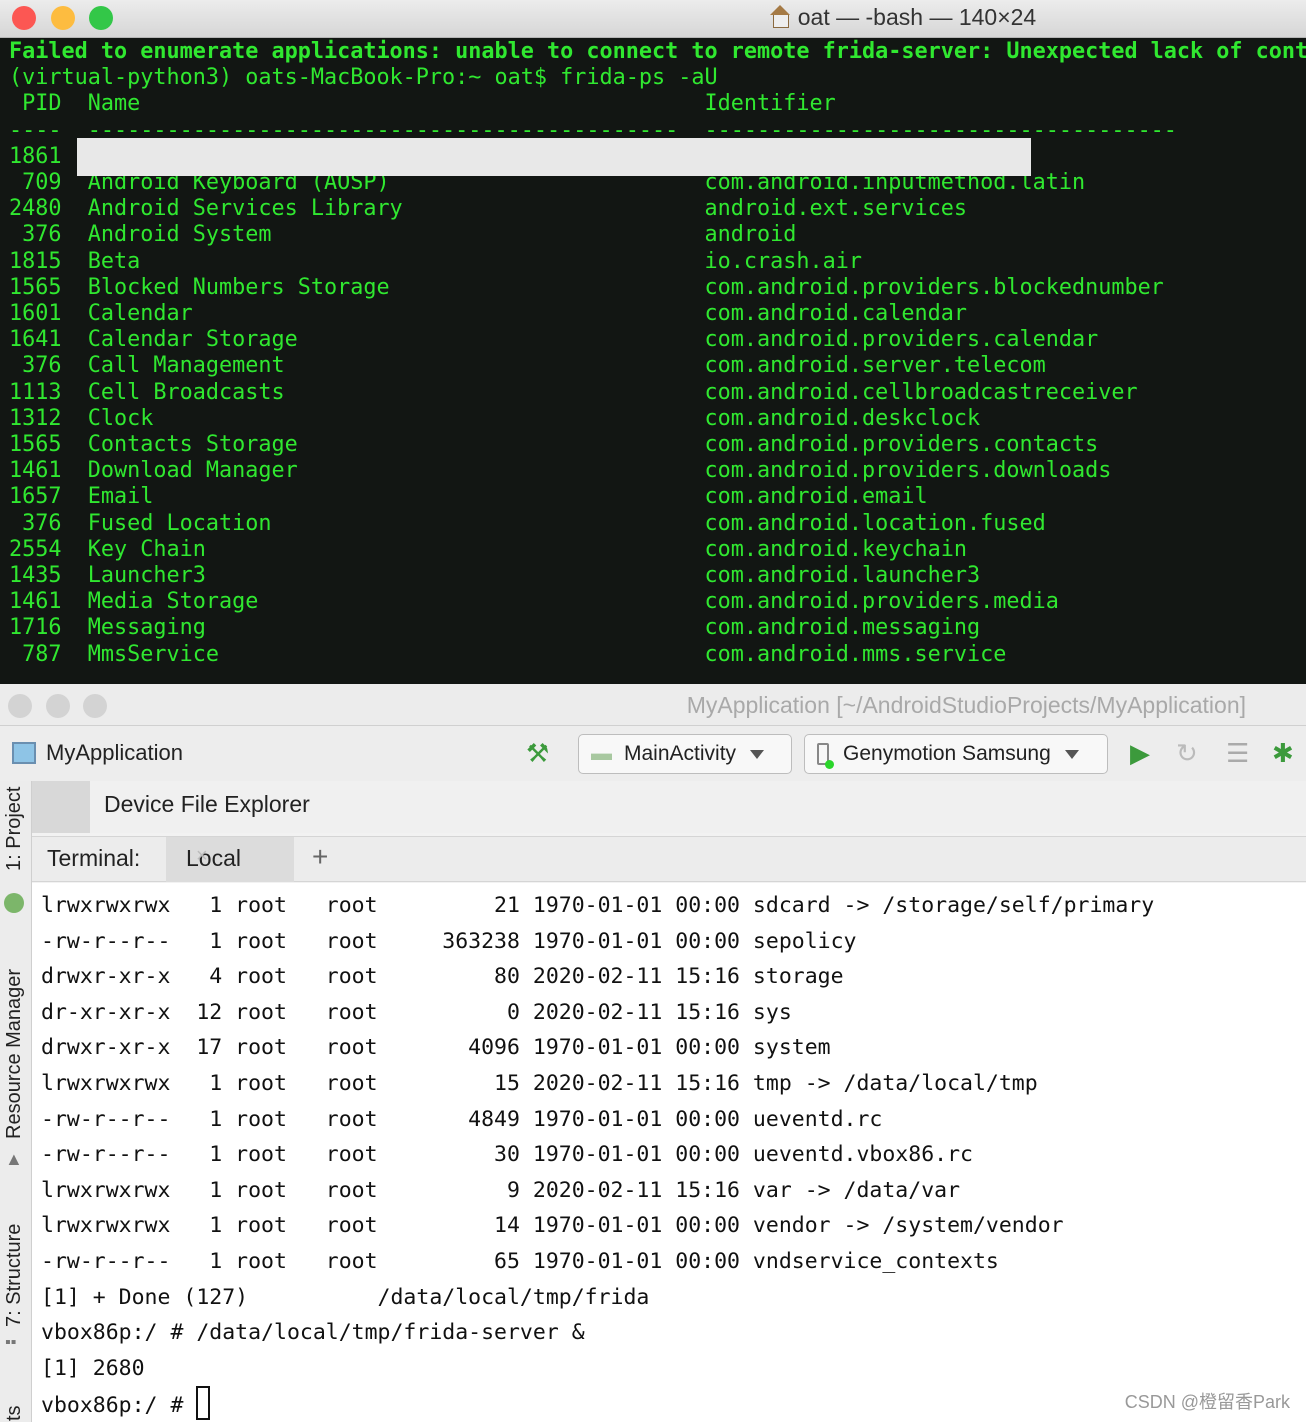 This screenshot has width=1306, height=1424. I want to click on redacted-row, so click(554, 157).